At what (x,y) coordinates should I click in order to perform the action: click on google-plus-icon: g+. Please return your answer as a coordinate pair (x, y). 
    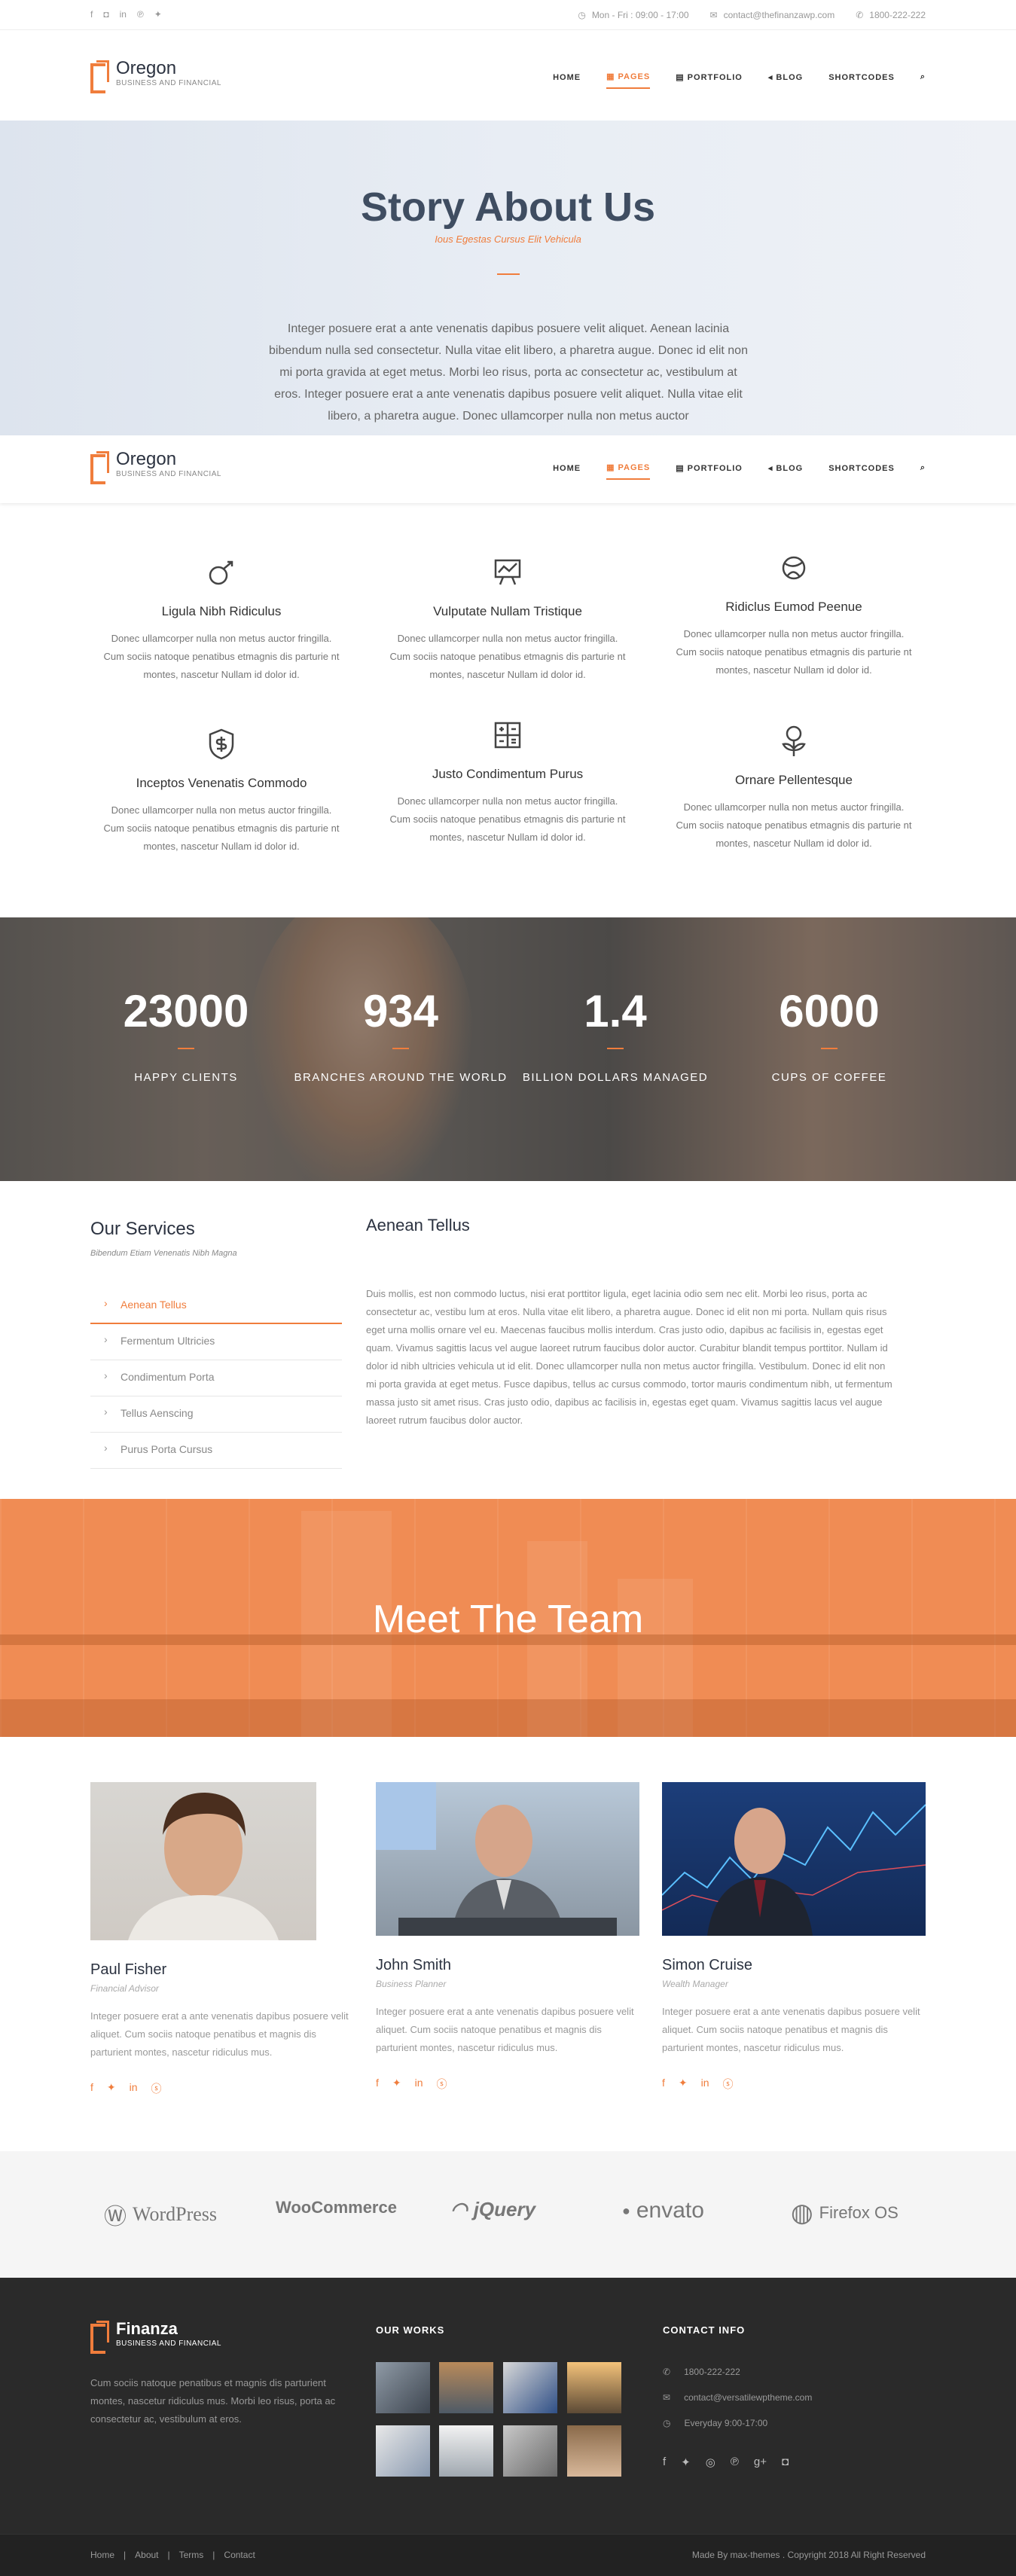
    Looking at the image, I should click on (761, 2462).